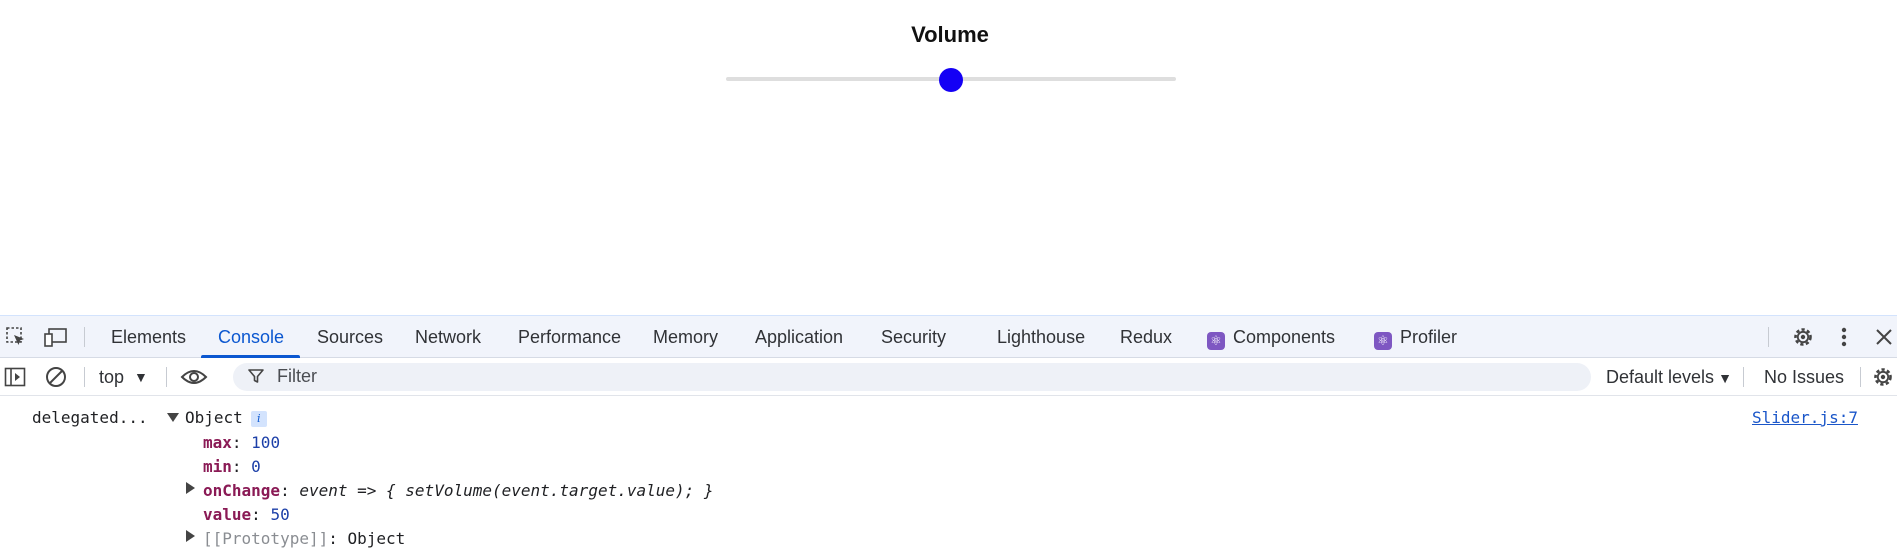 The width and height of the screenshot is (1897, 559). I want to click on console-toolbar: top ▼ Filter Default levels ▼ No Issues, so click(948, 377).